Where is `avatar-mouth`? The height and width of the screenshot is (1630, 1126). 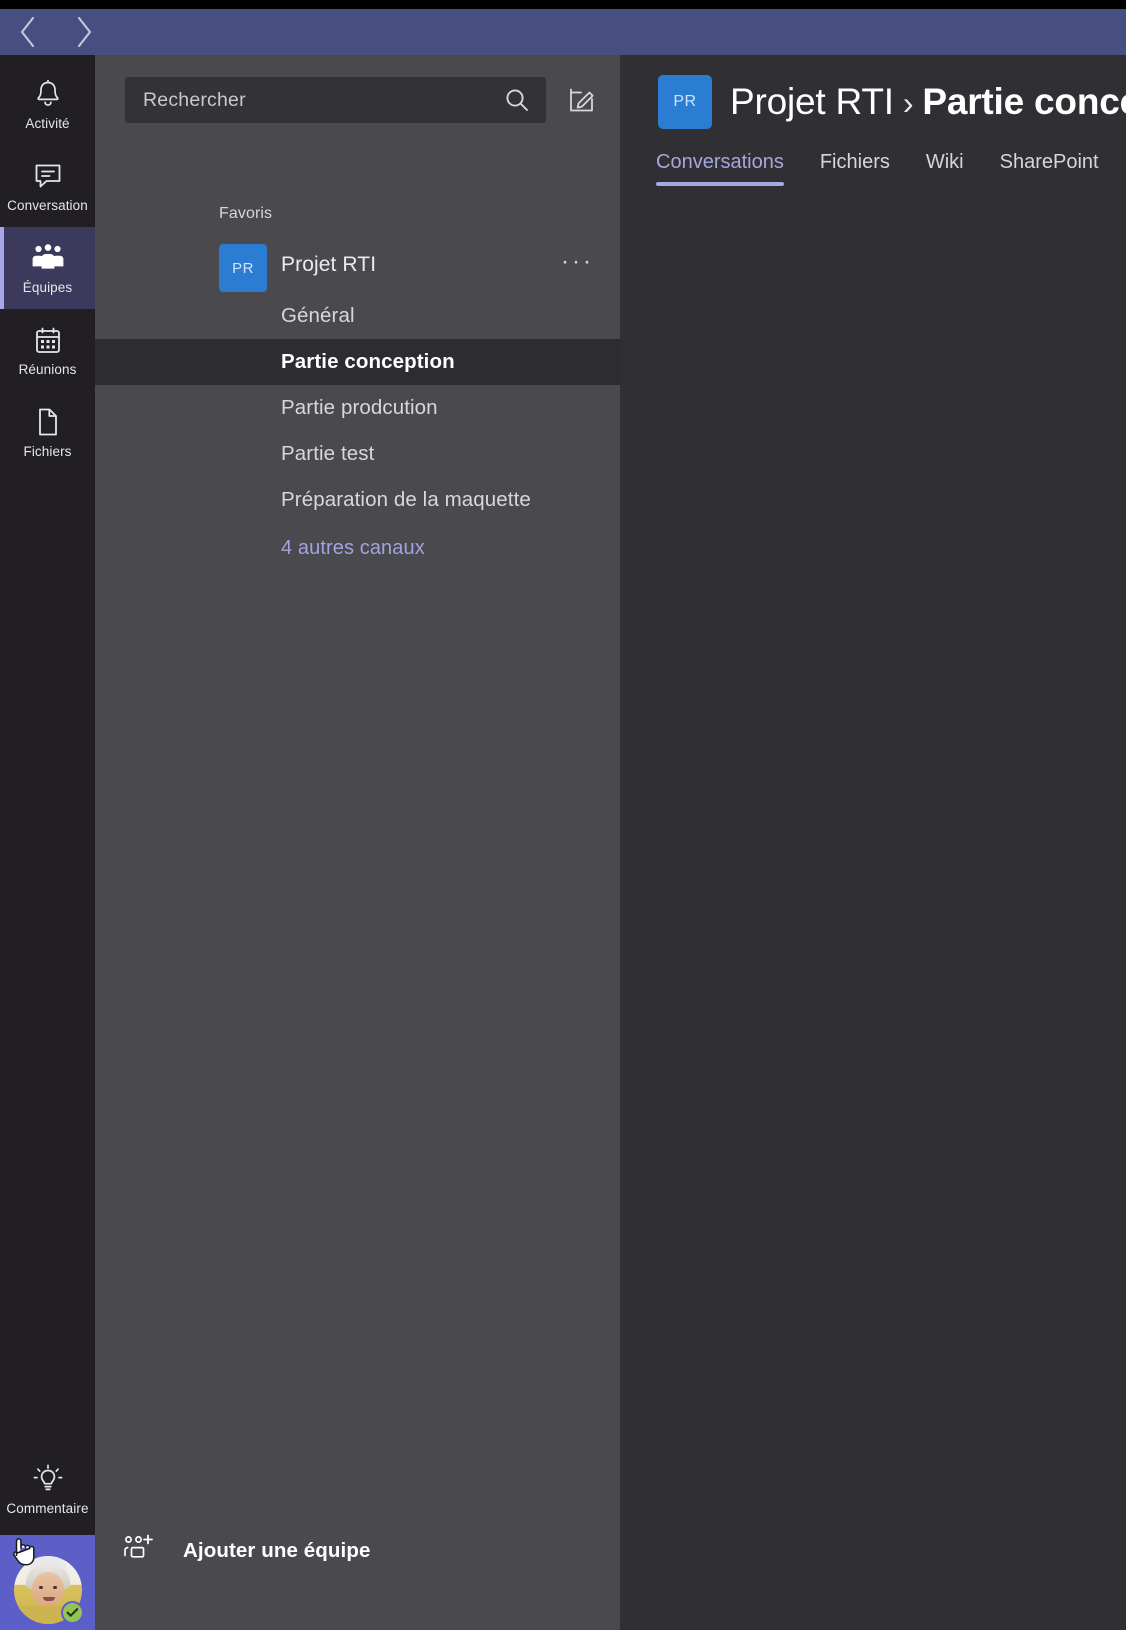
avatar-mouth is located at coordinates (48, 1598).